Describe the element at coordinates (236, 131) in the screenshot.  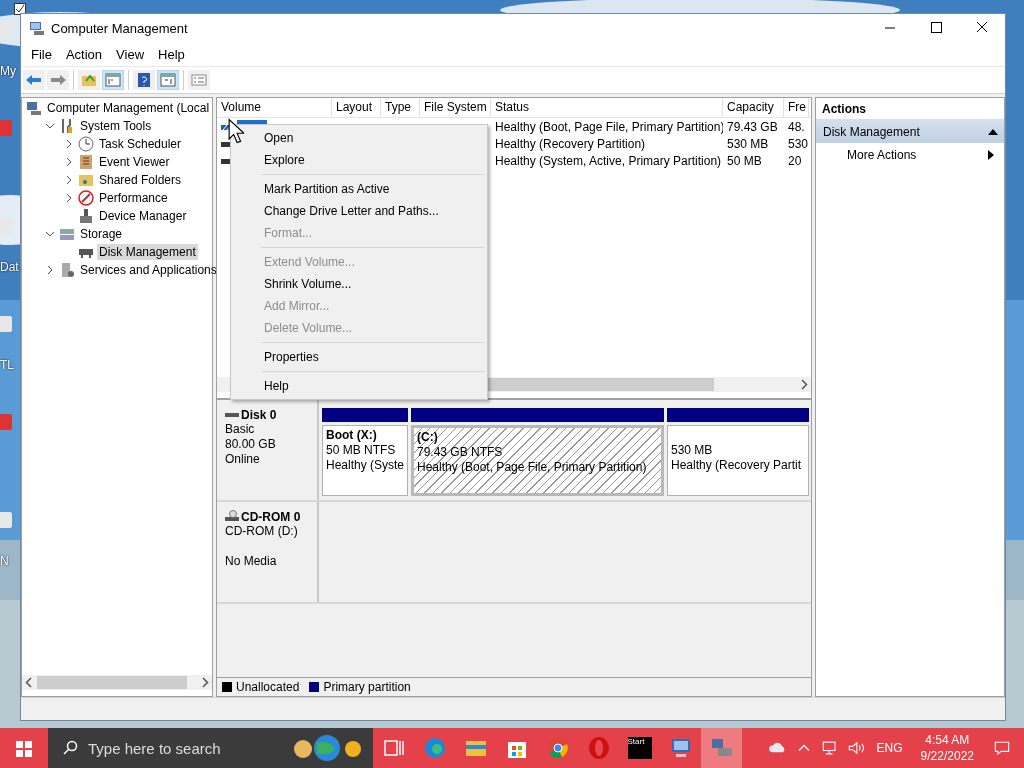
I see `mouse-pointer-icon` at that location.